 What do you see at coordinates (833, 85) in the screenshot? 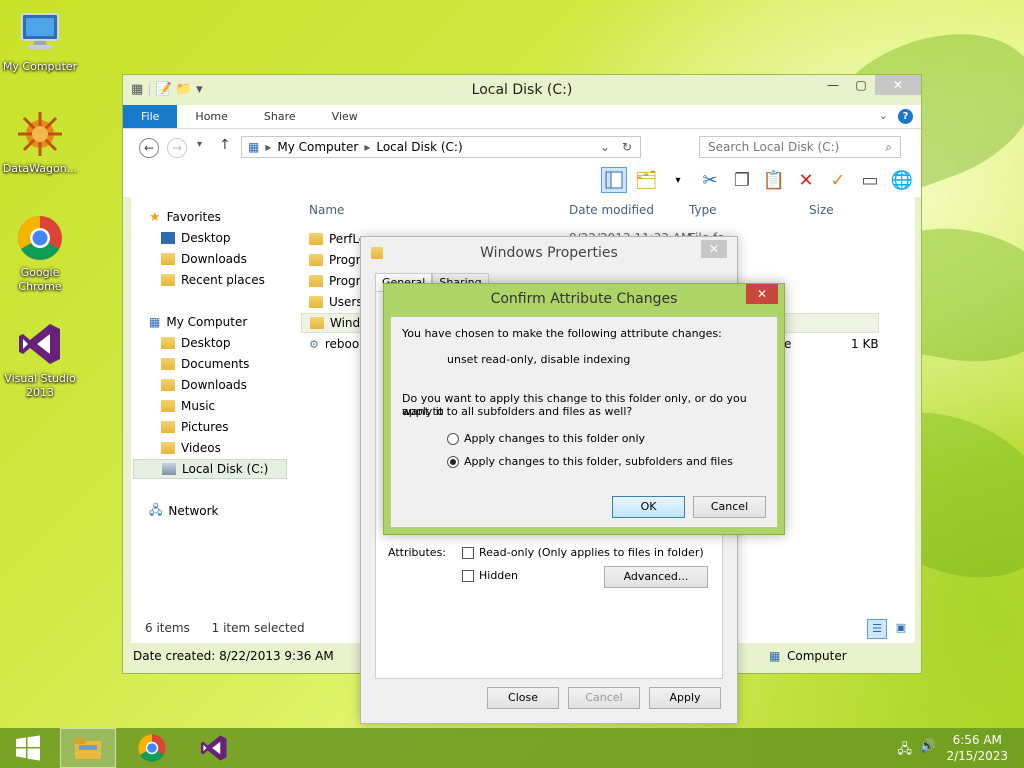
I see `minimize-button: —` at bounding box center [833, 85].